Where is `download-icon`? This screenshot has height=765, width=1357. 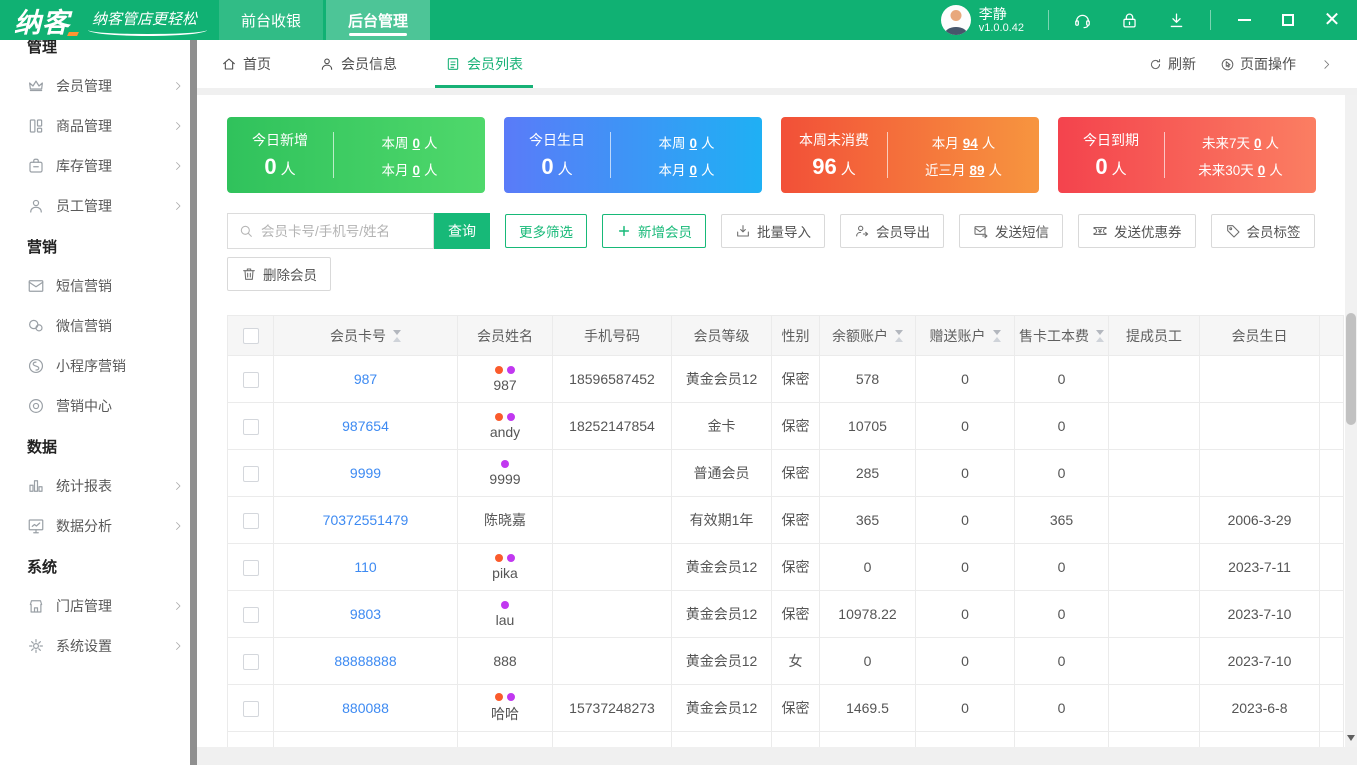 download-icon is located at coordinates (1176, 20).